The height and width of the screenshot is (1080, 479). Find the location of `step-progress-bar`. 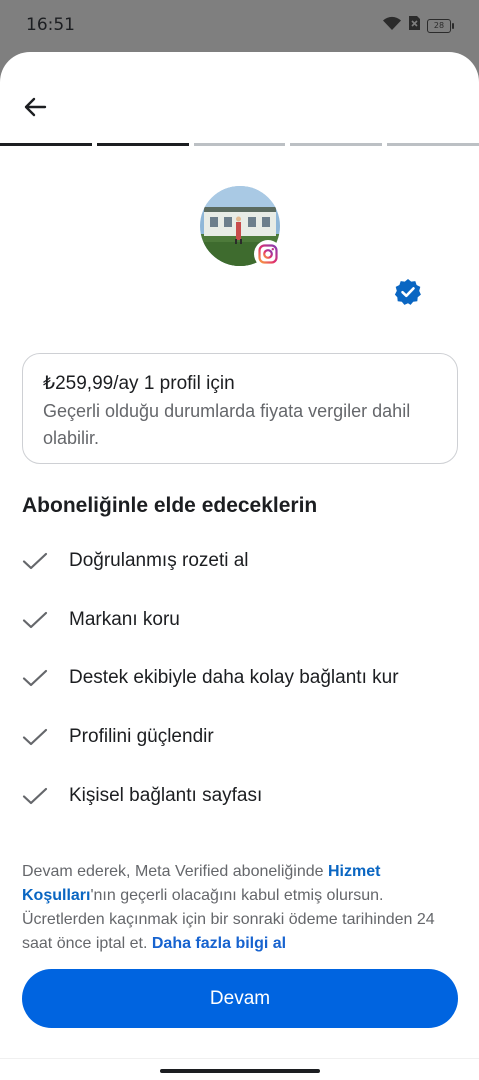

step-progress-bar is located at coordinates (239, 144).